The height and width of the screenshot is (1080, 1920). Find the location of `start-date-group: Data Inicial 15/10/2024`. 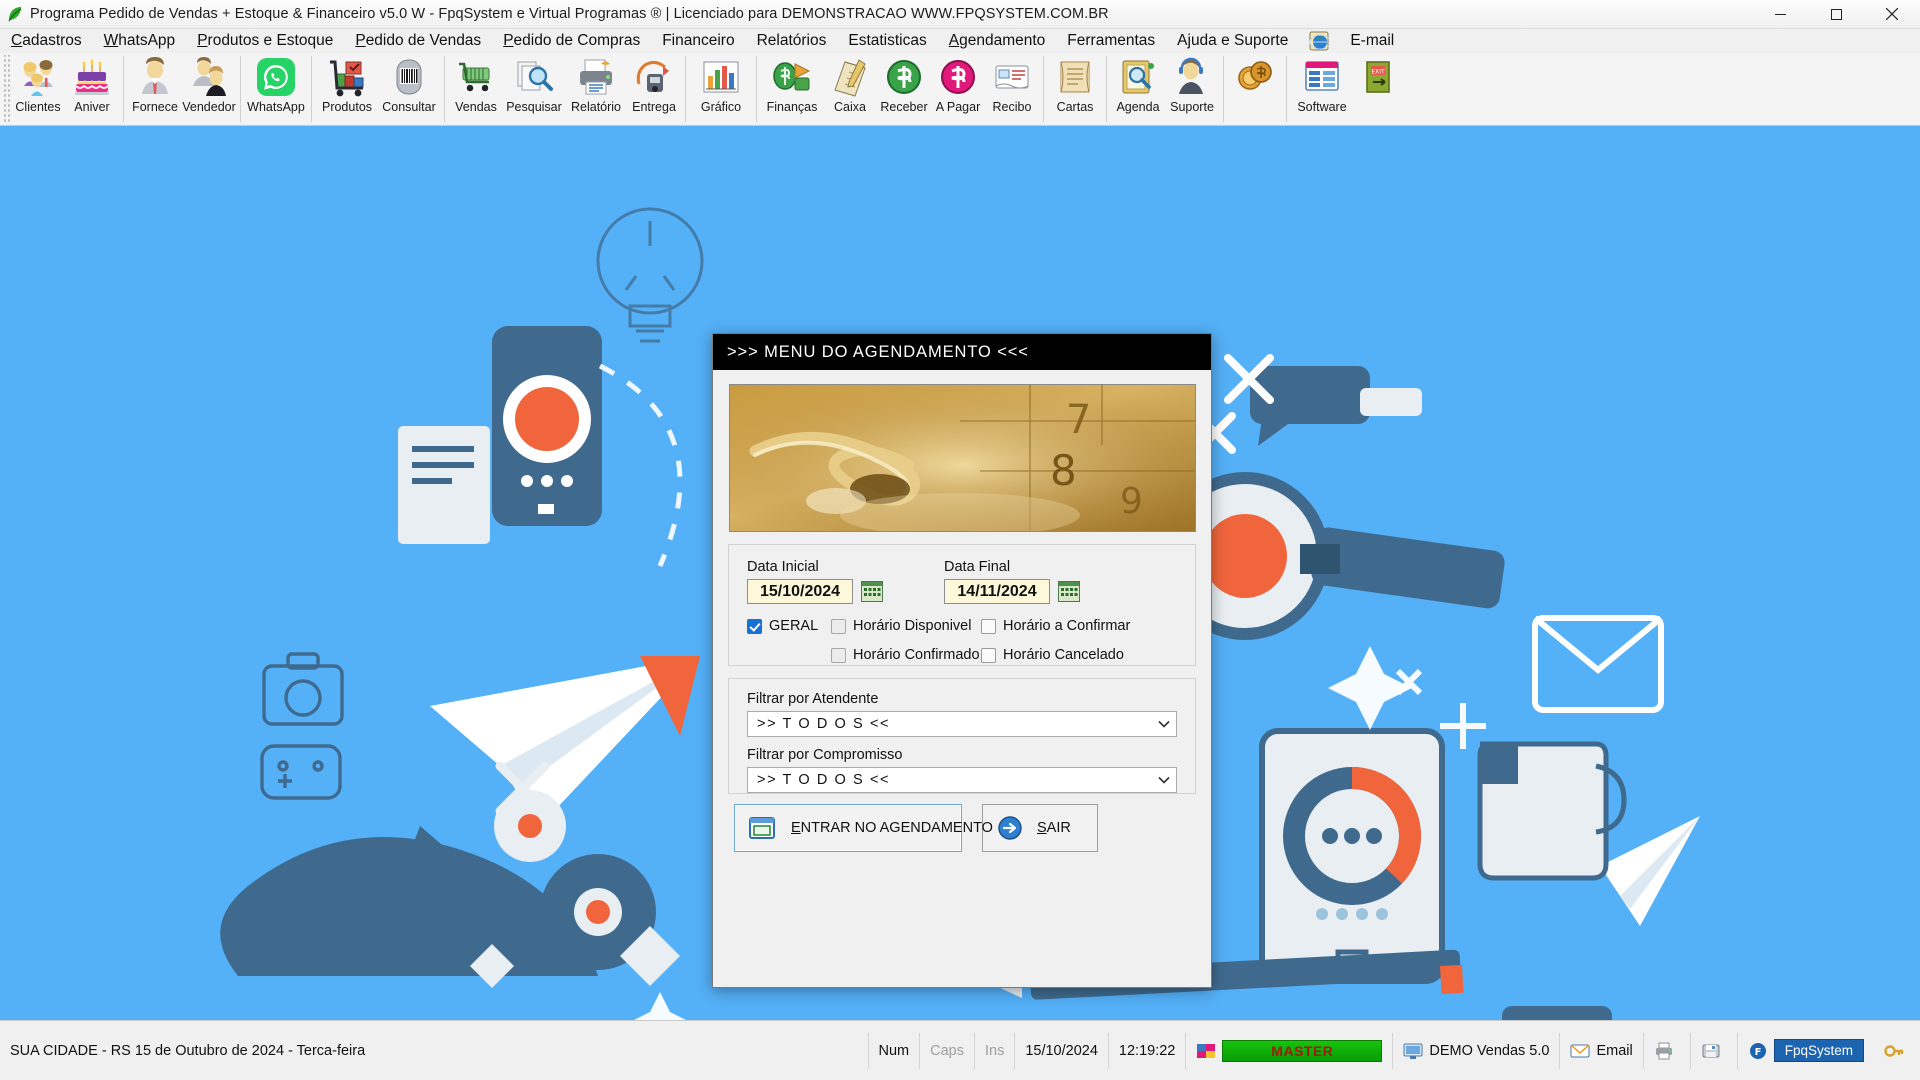

start-date-group: Data Inicial 15/10/2024 is located at coordinates (815, 581).